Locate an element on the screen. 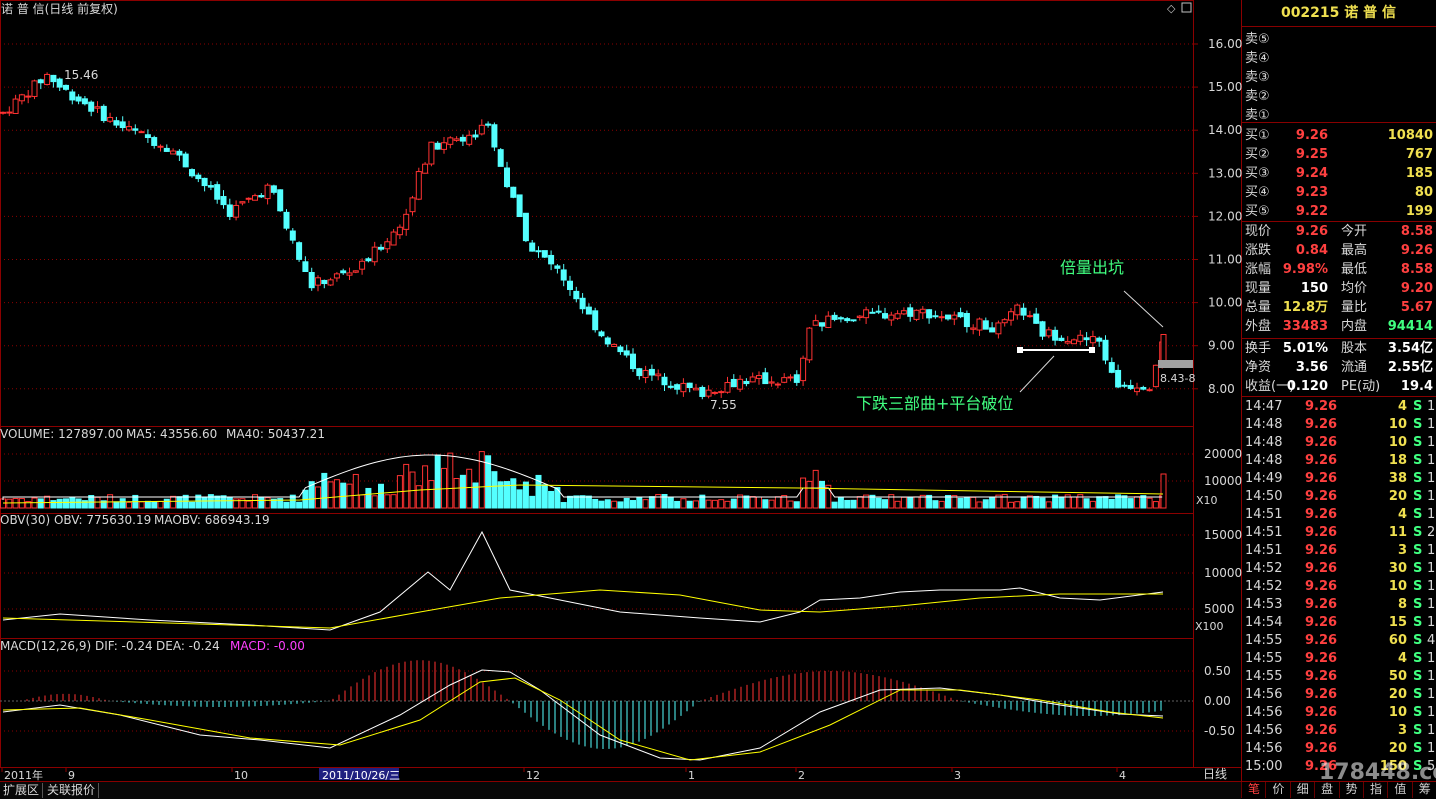 The height and width of the screenshot is (799, 1436). bid-price: 9.22 is located at coordinates (1311, 211).